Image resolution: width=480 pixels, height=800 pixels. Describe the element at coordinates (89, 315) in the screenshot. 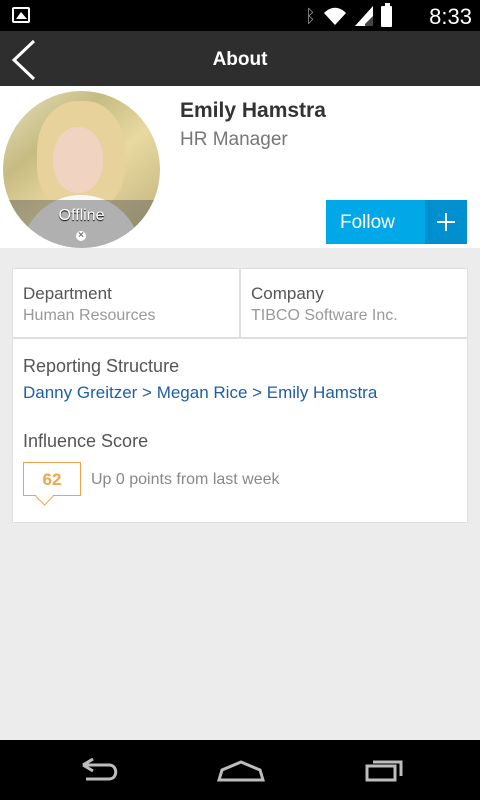

I see `department-value: Human Resources` at that location.